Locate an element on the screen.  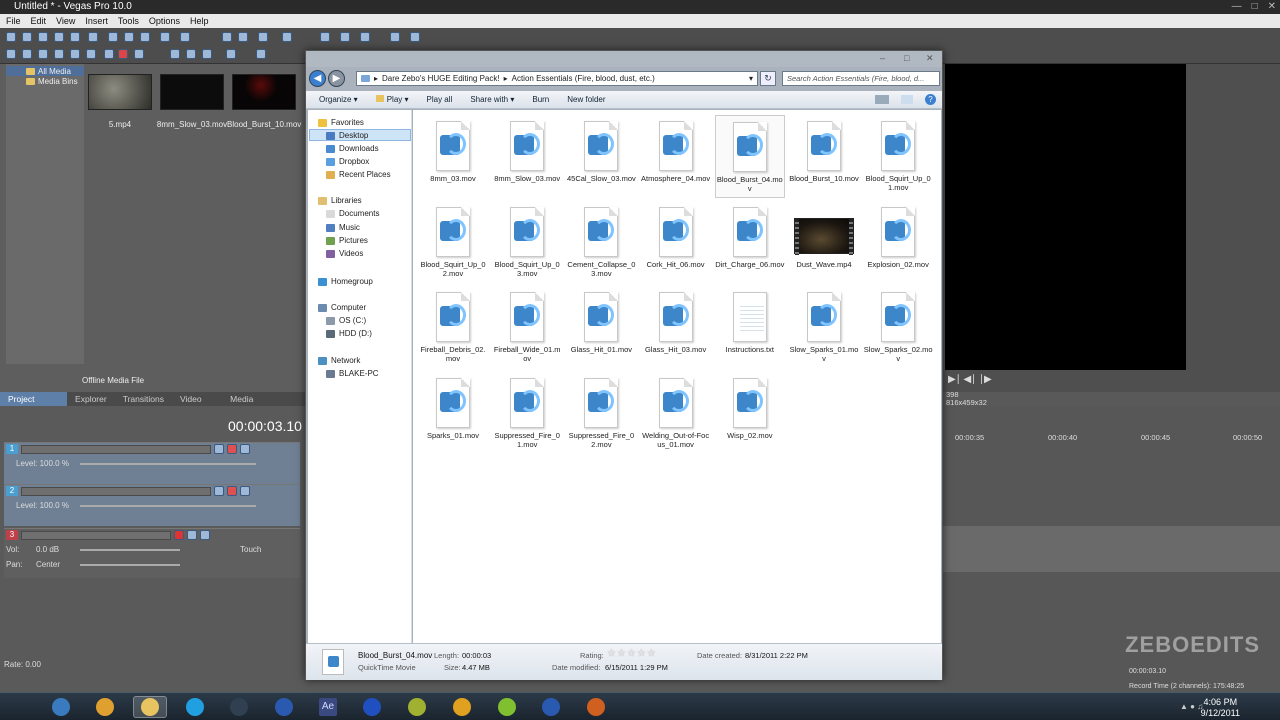
file-item: Cement_Collapse_03.mov is located at coordinates (601, 242).